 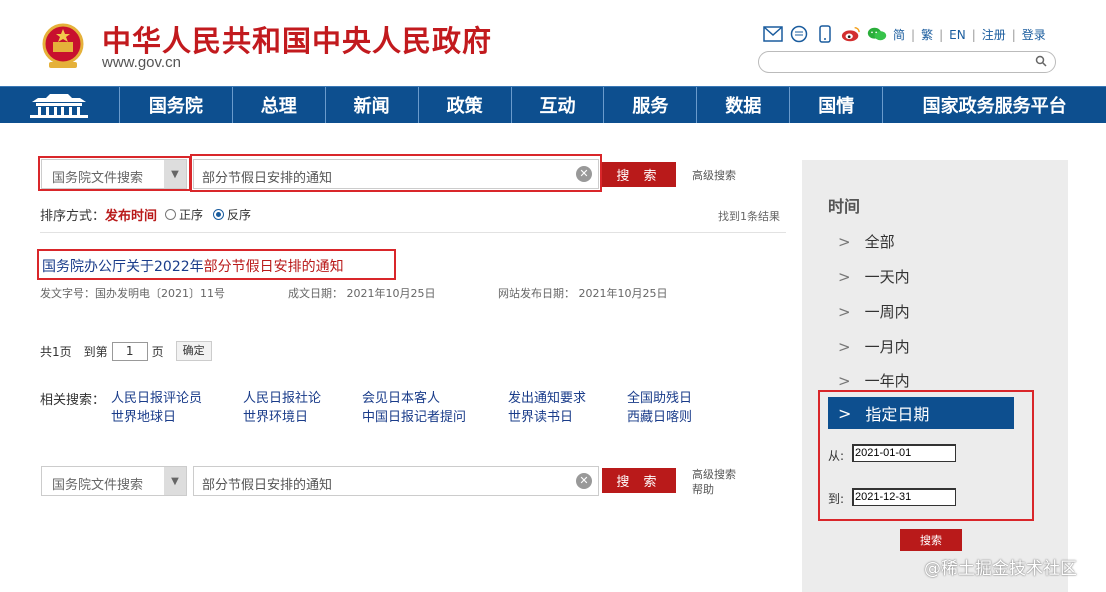 What do you see at coordinates (239, 214) in the screenshot?
I see `sort-desc-label: 反序` at bounding box center [239, 214].